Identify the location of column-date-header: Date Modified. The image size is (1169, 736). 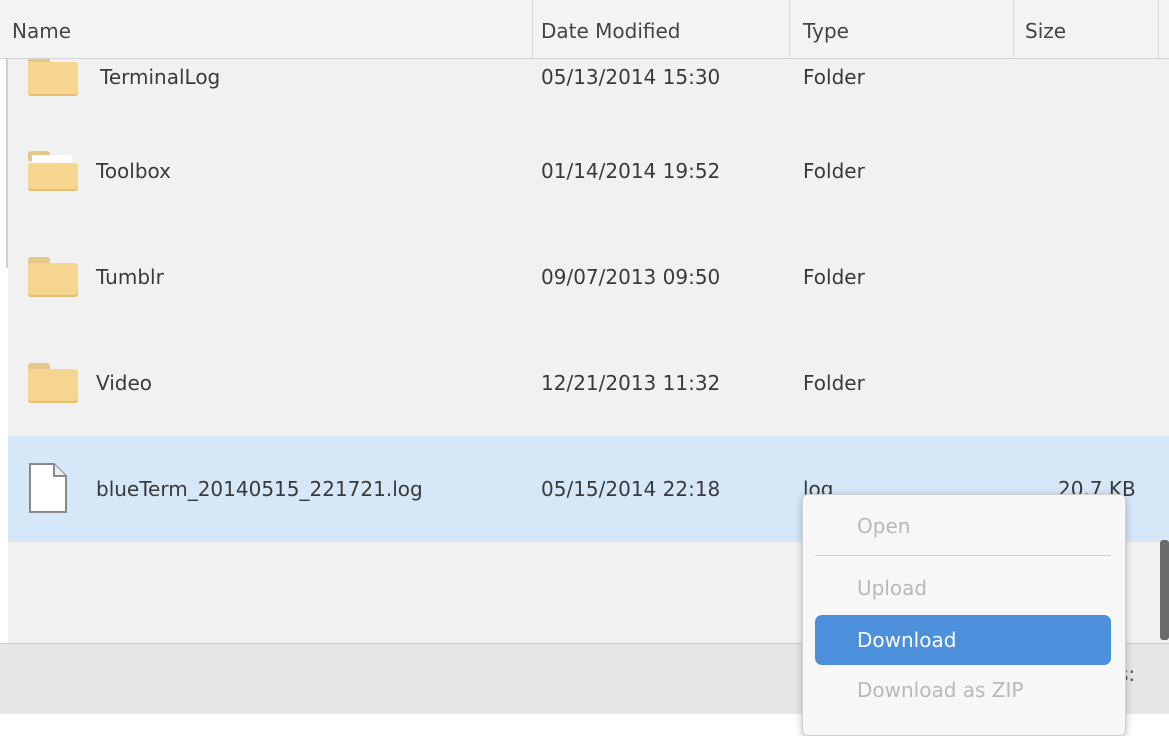
(611, 29).